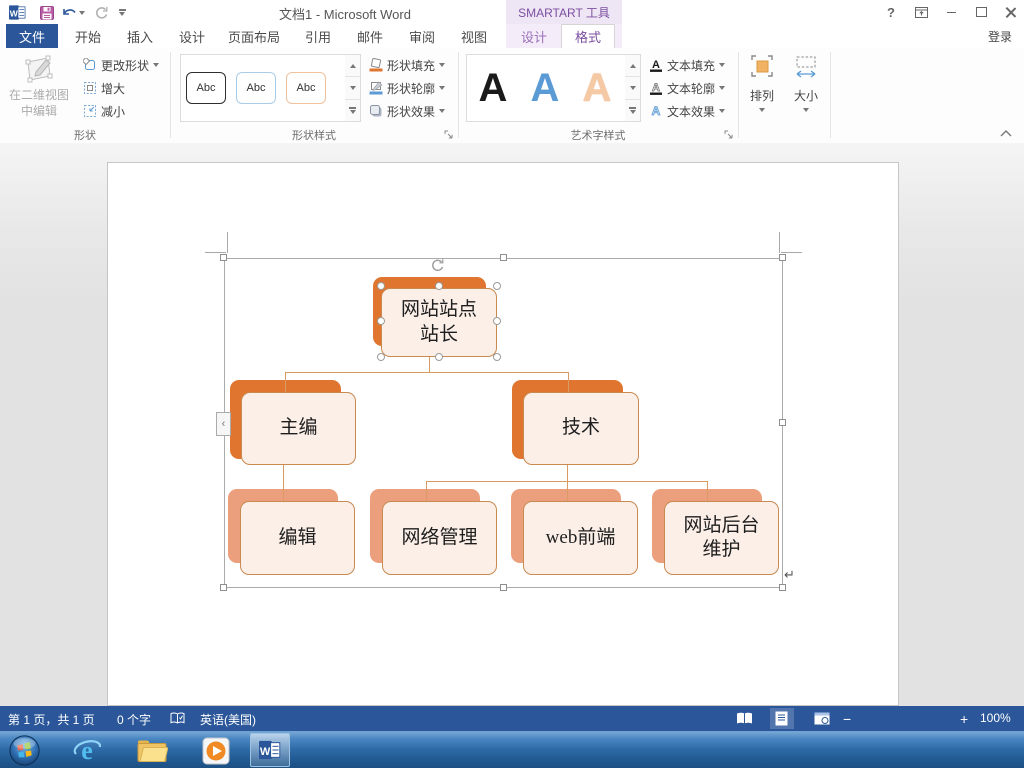  I want to click on shape-handle-s, so click(439, 357).